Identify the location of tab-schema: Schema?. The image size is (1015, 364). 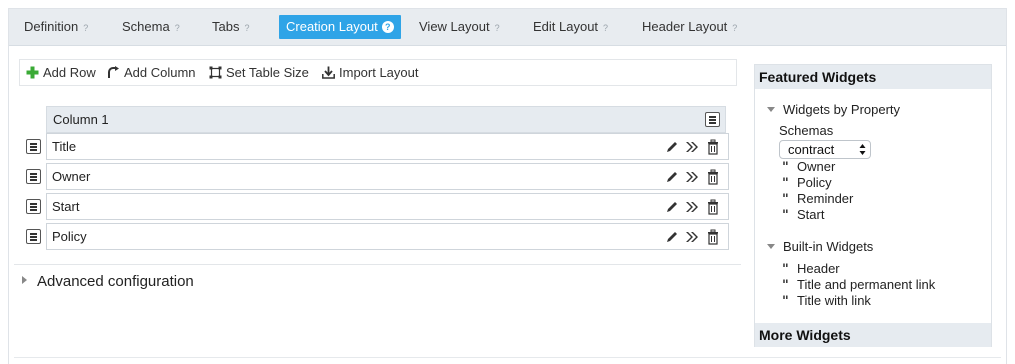
(151, 27).